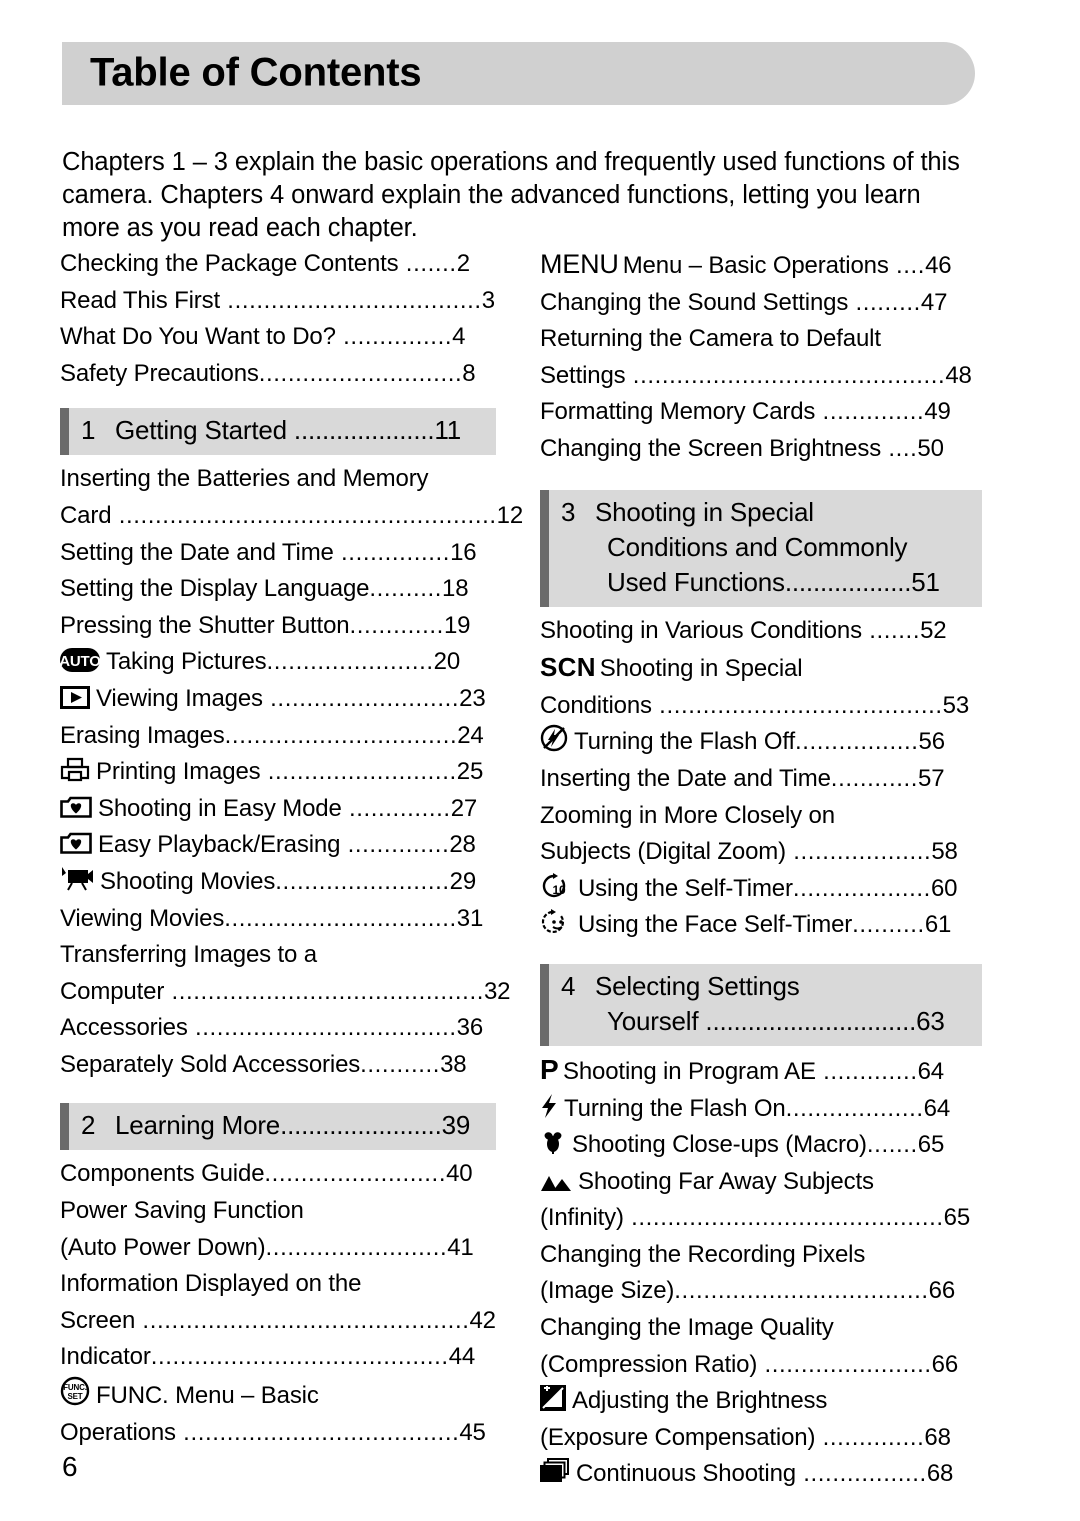 This screenshot has width=1080, height=1521. I want to click on toc-page-number: 19, so click(457, 625).